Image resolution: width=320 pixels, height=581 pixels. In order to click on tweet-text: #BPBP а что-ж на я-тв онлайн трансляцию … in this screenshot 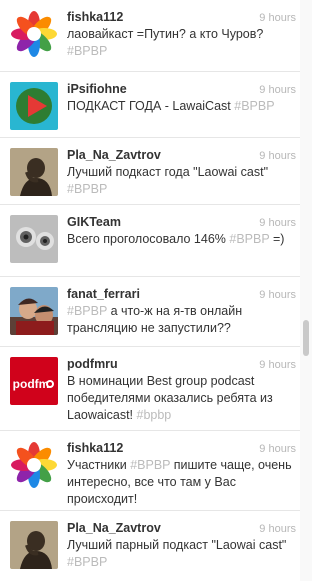, I will do `click(179, 320)`.